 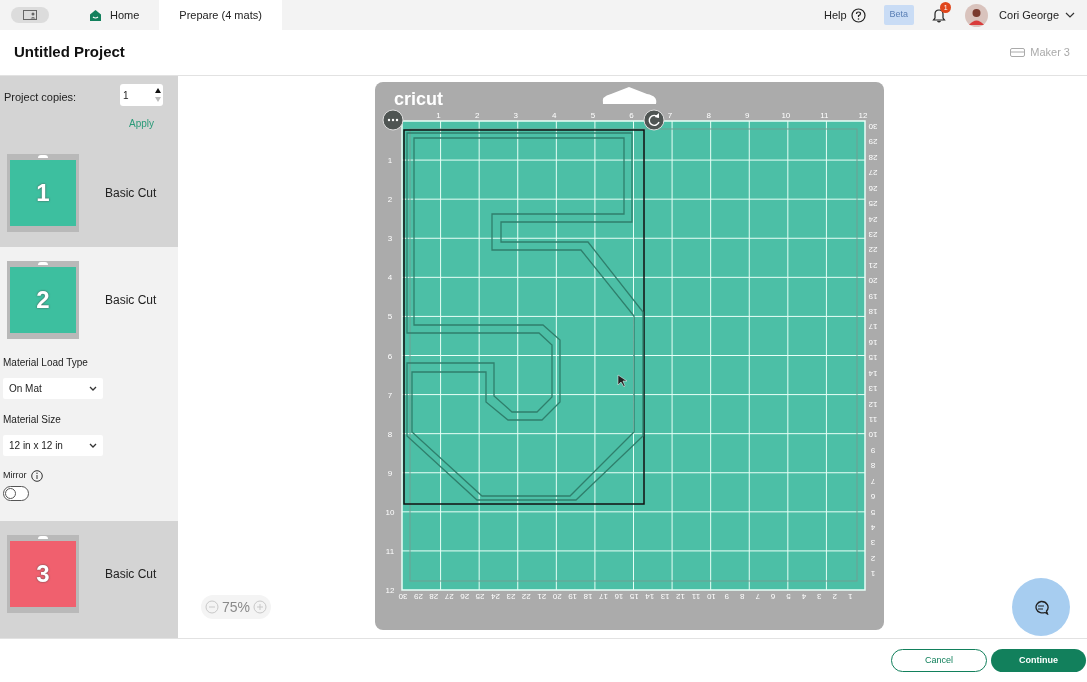 I want to click on copies-stepper: 1, so click(x=141, y=95).